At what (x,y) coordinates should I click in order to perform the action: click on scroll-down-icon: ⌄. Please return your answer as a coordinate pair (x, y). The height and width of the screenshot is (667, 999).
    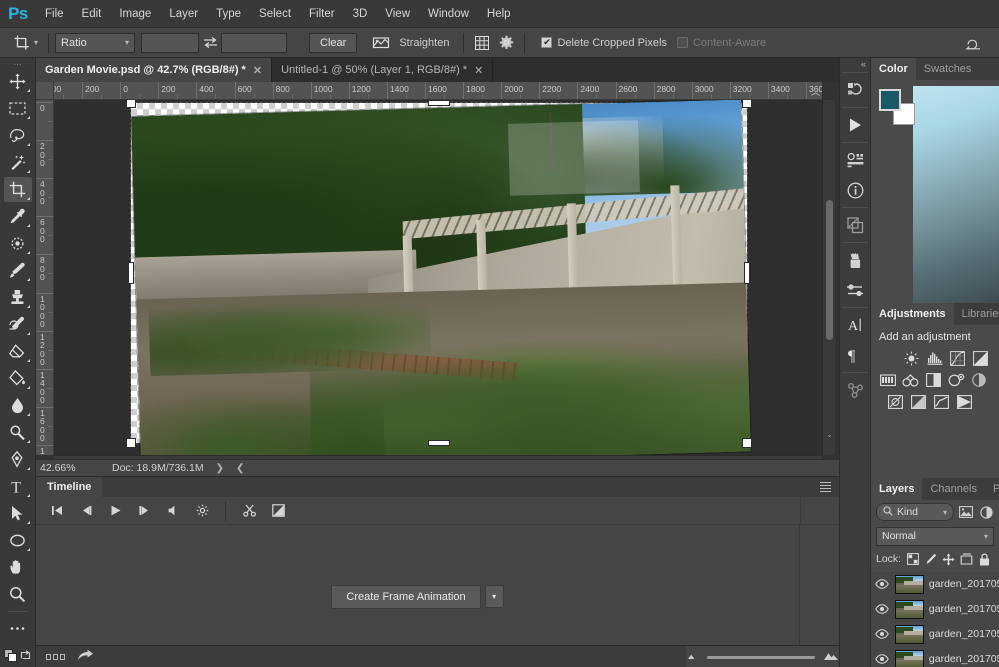
    Looking at the image, I should click on (829, 434).